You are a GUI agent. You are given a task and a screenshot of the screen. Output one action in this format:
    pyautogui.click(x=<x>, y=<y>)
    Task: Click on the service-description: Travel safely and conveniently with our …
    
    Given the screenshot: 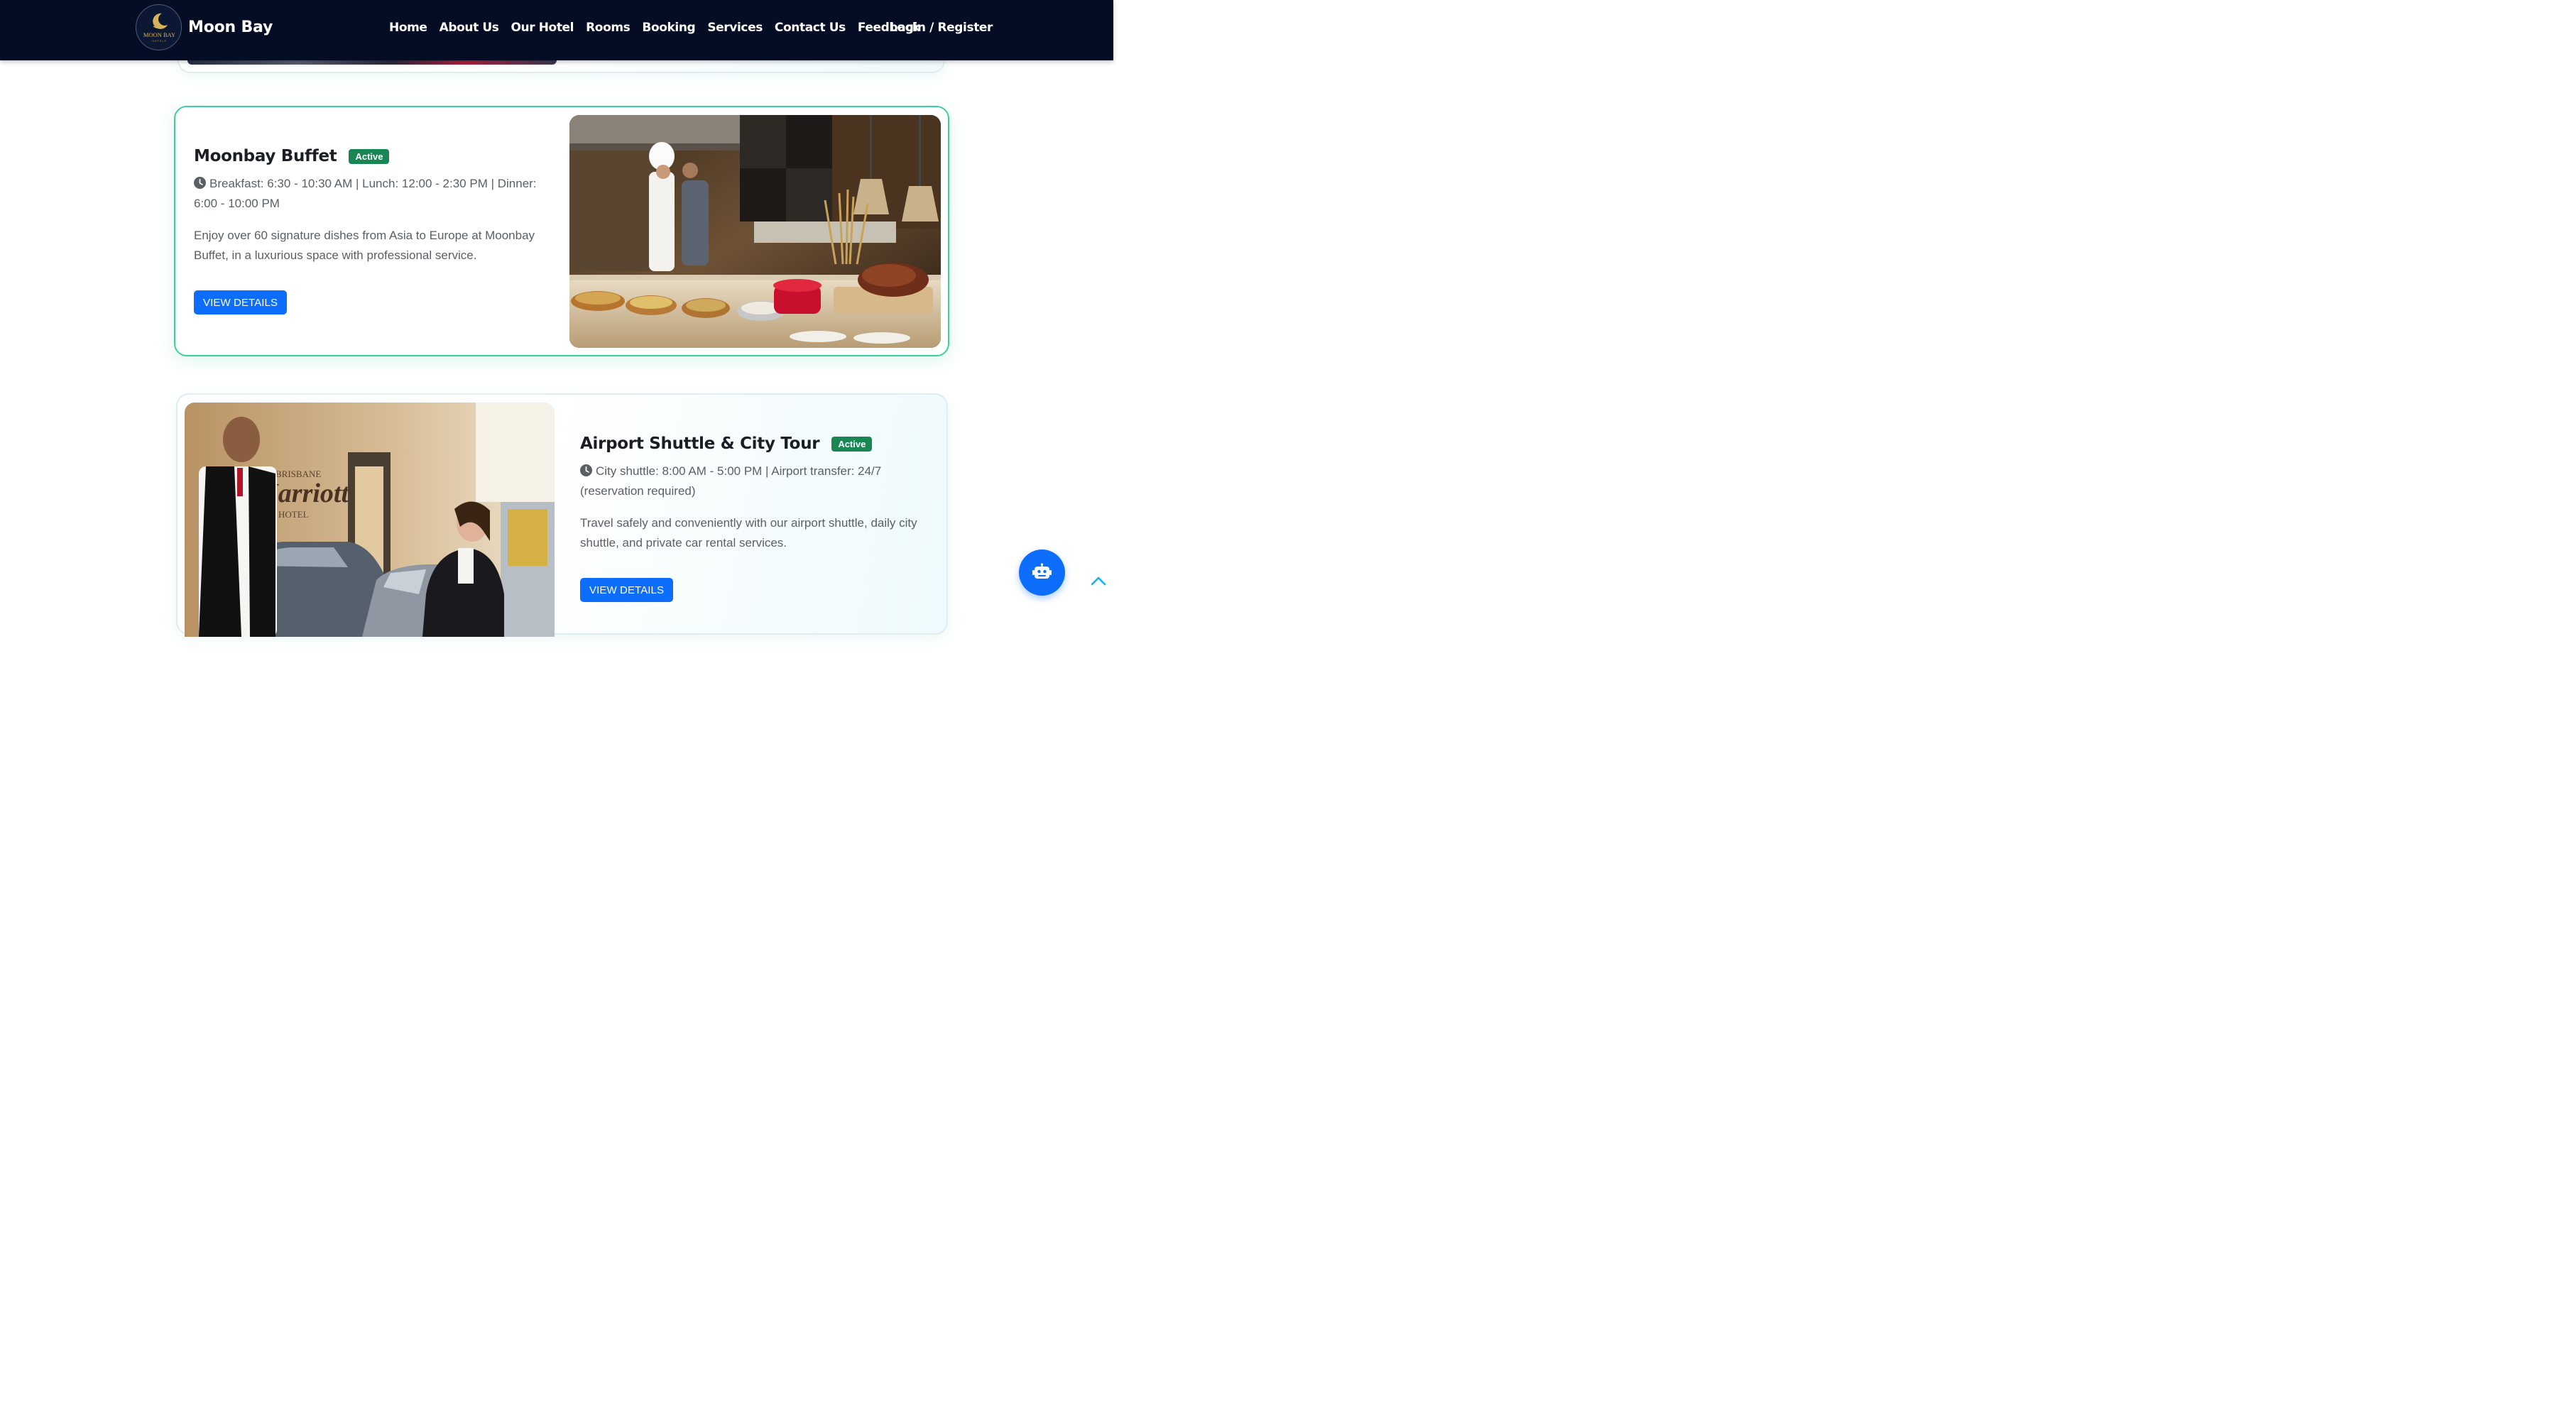 What is the action you would take?
    pyautogui.click(x=748, y=533)
    